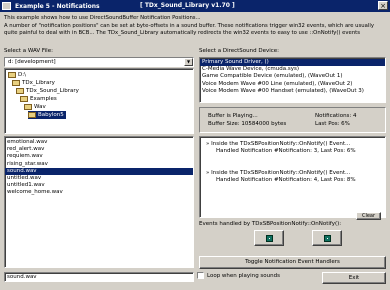  I want to click on file-item-selected: sound.wav, so click(99, 171).